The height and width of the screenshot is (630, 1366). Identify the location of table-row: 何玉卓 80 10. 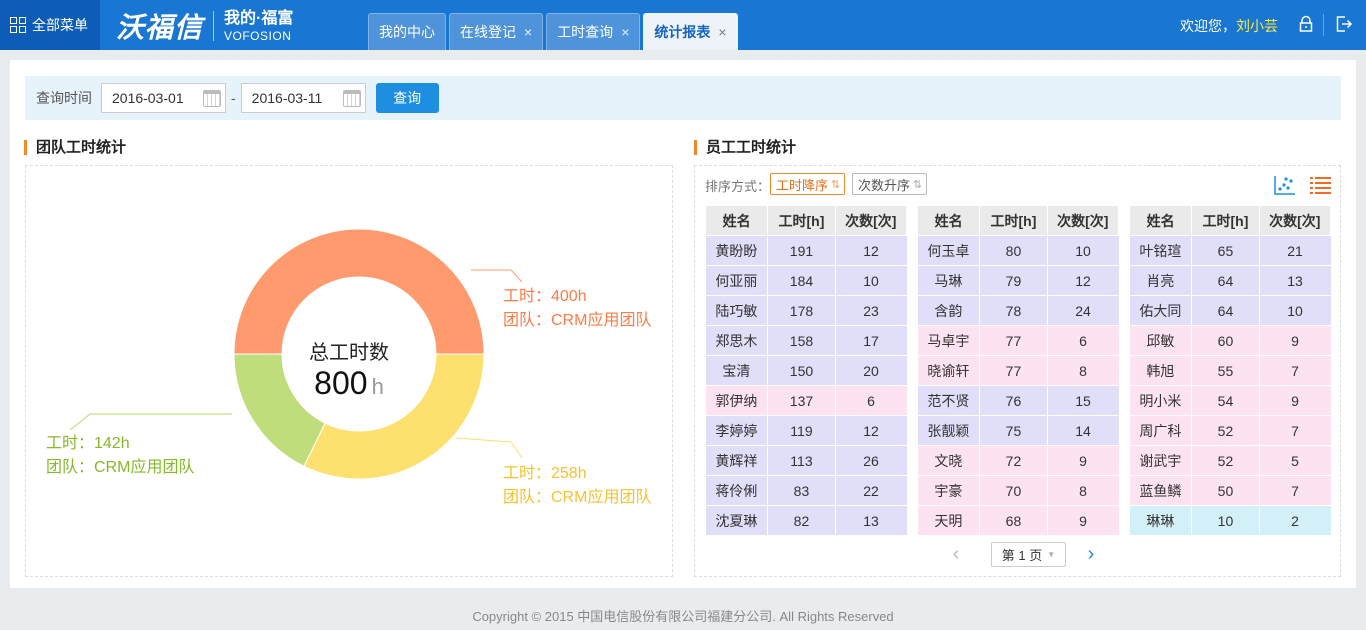
(1018, 250).